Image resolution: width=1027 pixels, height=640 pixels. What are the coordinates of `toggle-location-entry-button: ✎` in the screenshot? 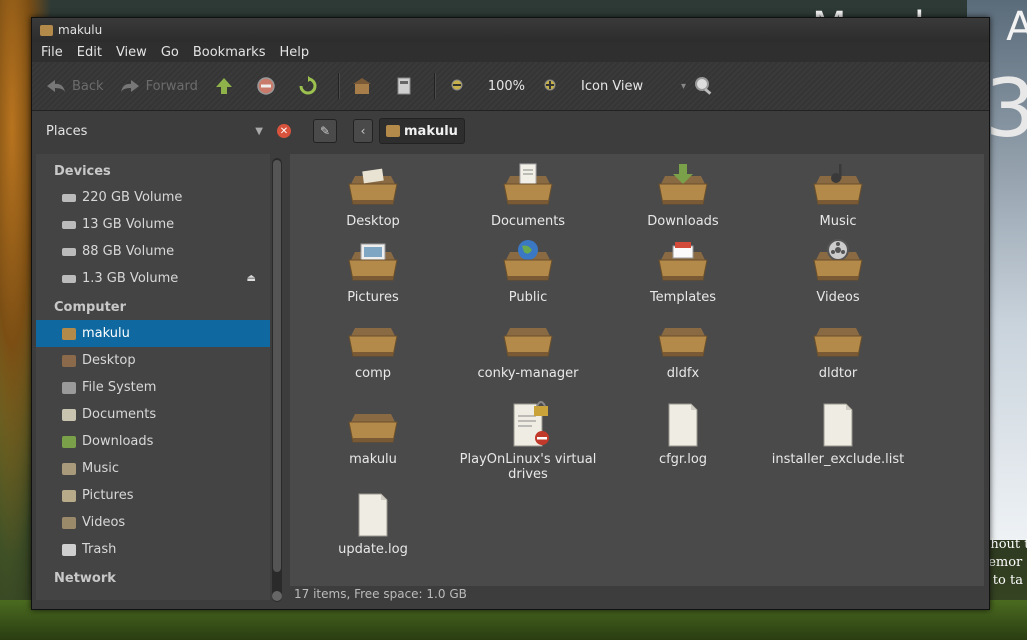 It's located at (325, 131).